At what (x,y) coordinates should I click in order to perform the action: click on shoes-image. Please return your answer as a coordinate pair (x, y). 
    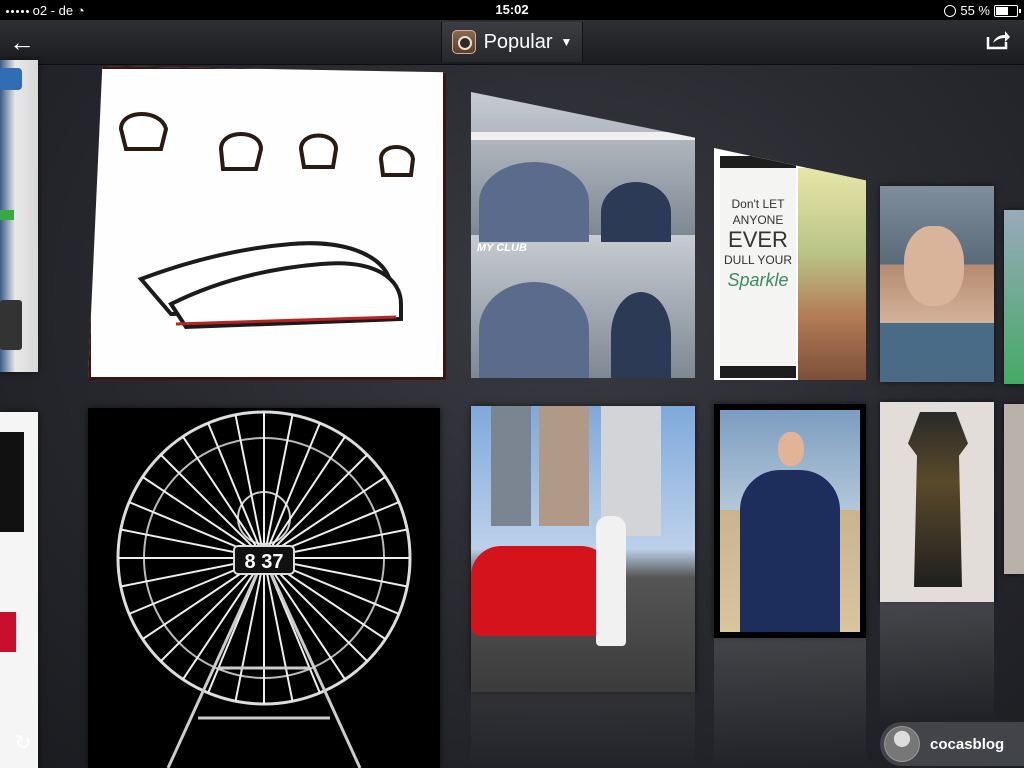
    Looking at the image, I should click on (267, 221).